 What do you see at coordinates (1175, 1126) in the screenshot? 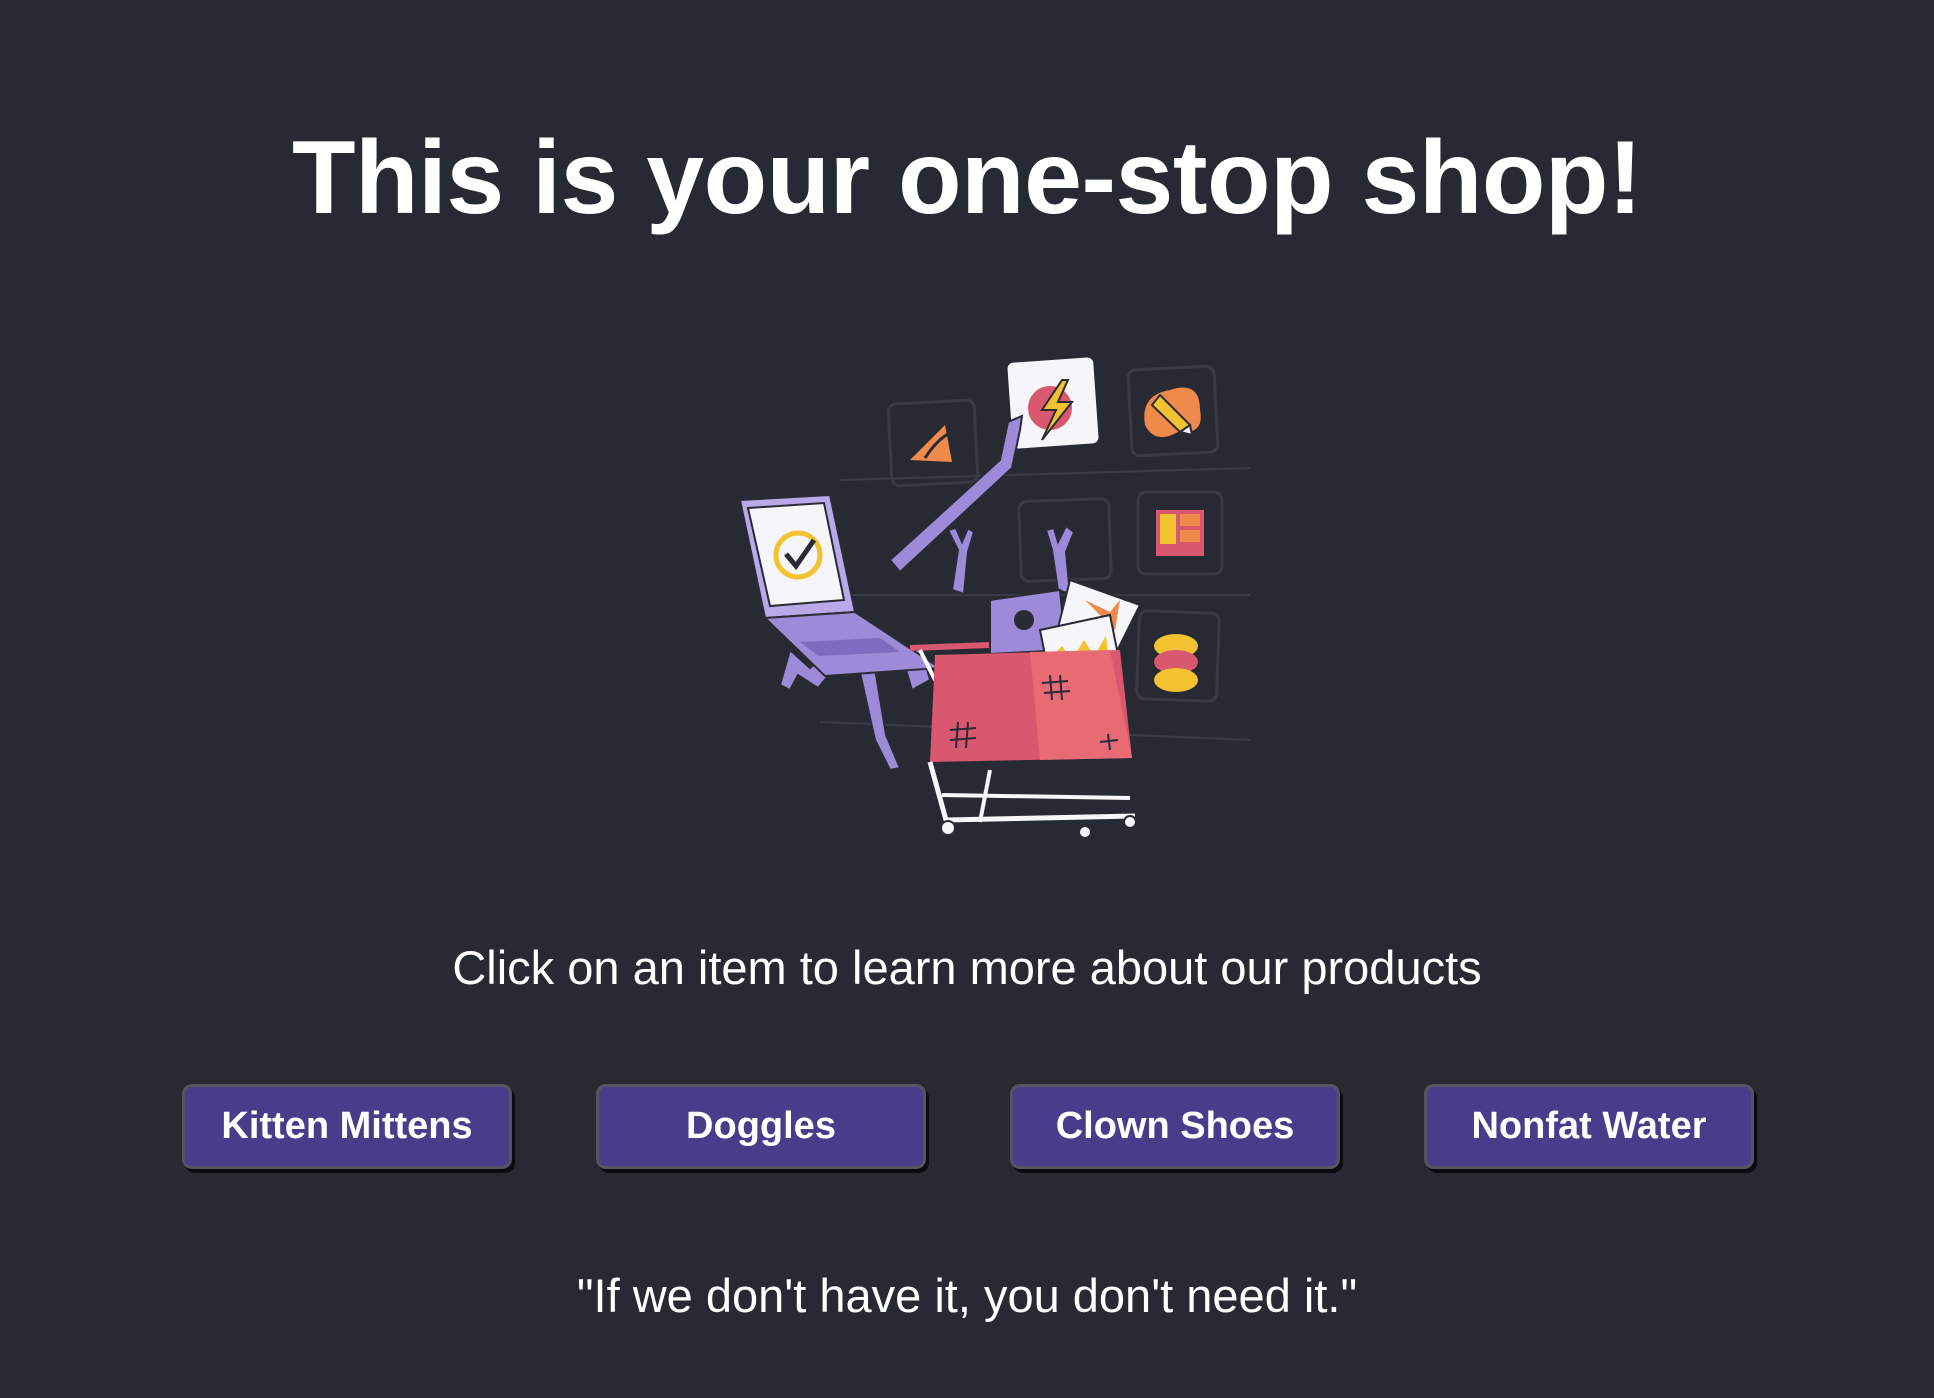
I see `clown-shoes-button: Clown Shoes` at bounding box center [1175, 1126].